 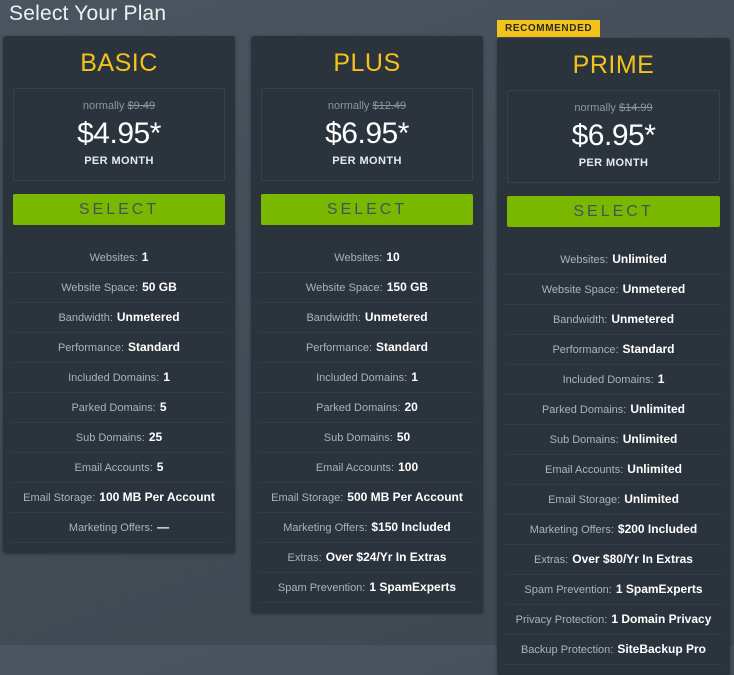 I want to click on feature-value: 100, so click(x=408, y=467).